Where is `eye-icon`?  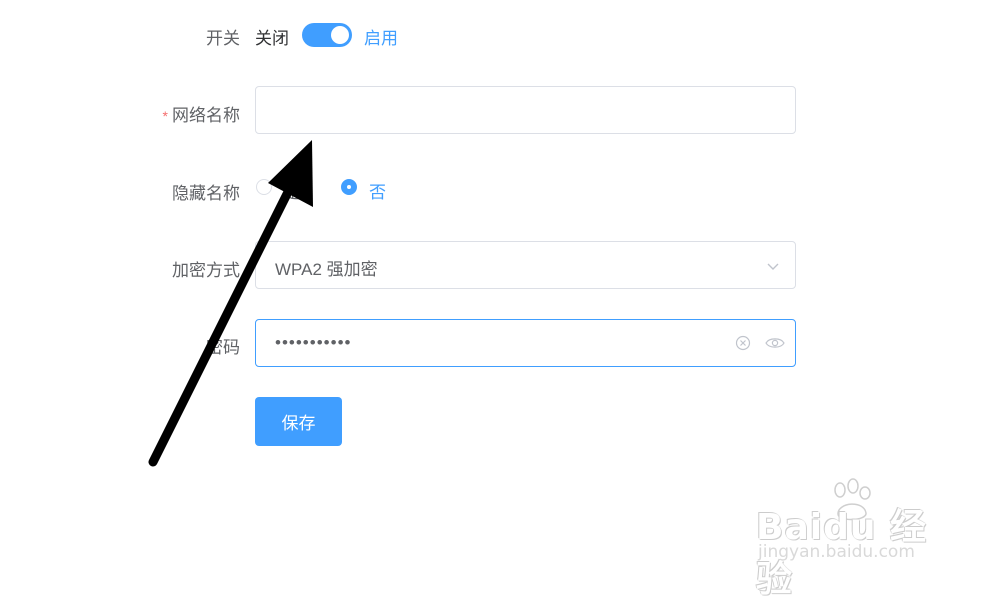
eye-icon is located at coordinates (775, 345).